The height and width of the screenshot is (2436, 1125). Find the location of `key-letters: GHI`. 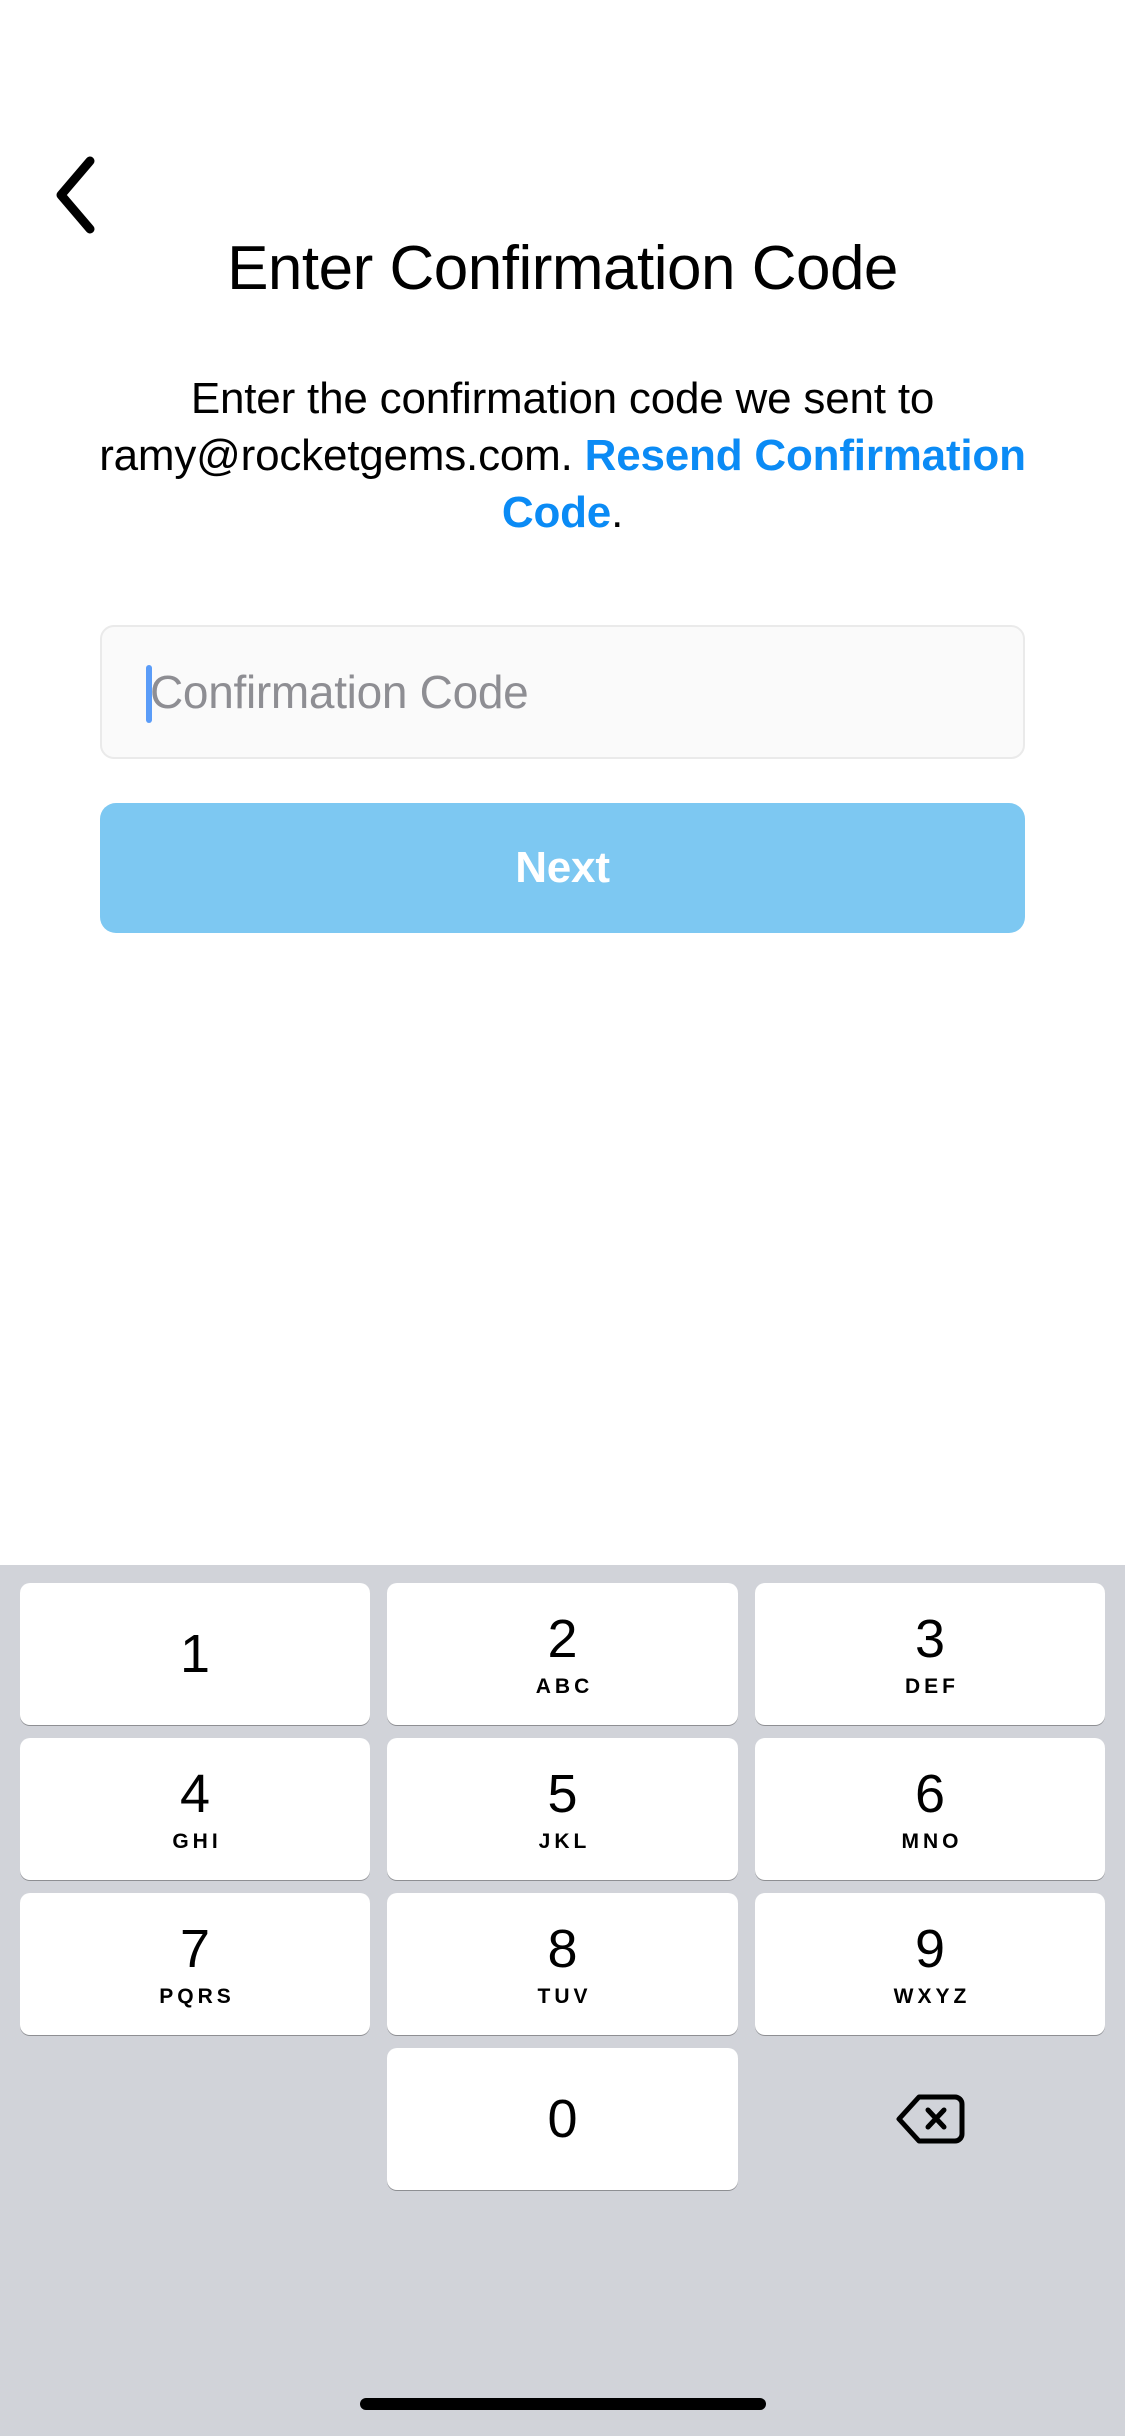

key-letters: GHI is located at coordinates (197, 1841).